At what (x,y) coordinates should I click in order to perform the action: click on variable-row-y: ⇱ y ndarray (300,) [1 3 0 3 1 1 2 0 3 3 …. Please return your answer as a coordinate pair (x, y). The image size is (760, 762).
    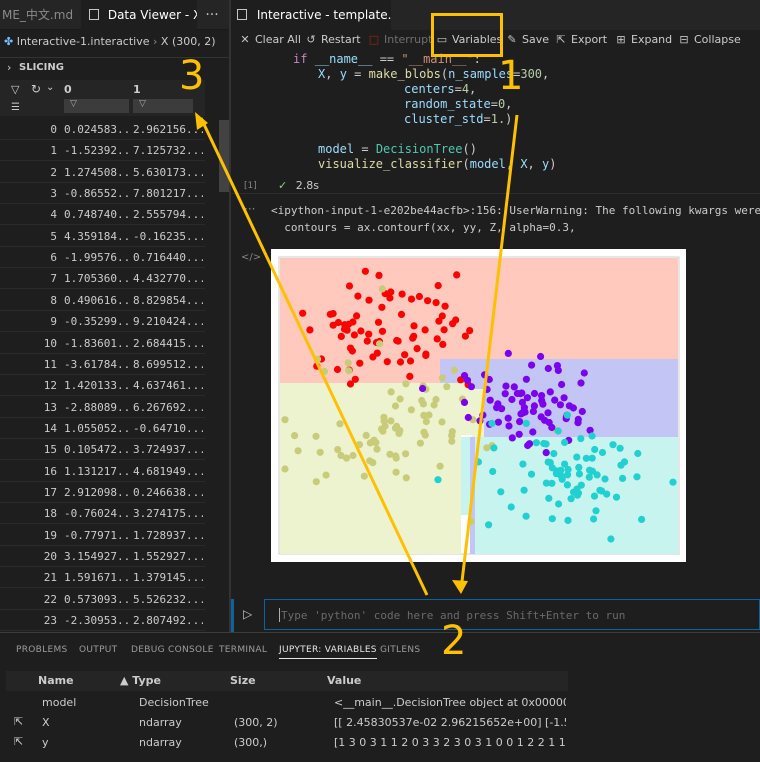
    Looking at the image, I should click on (287, 743).